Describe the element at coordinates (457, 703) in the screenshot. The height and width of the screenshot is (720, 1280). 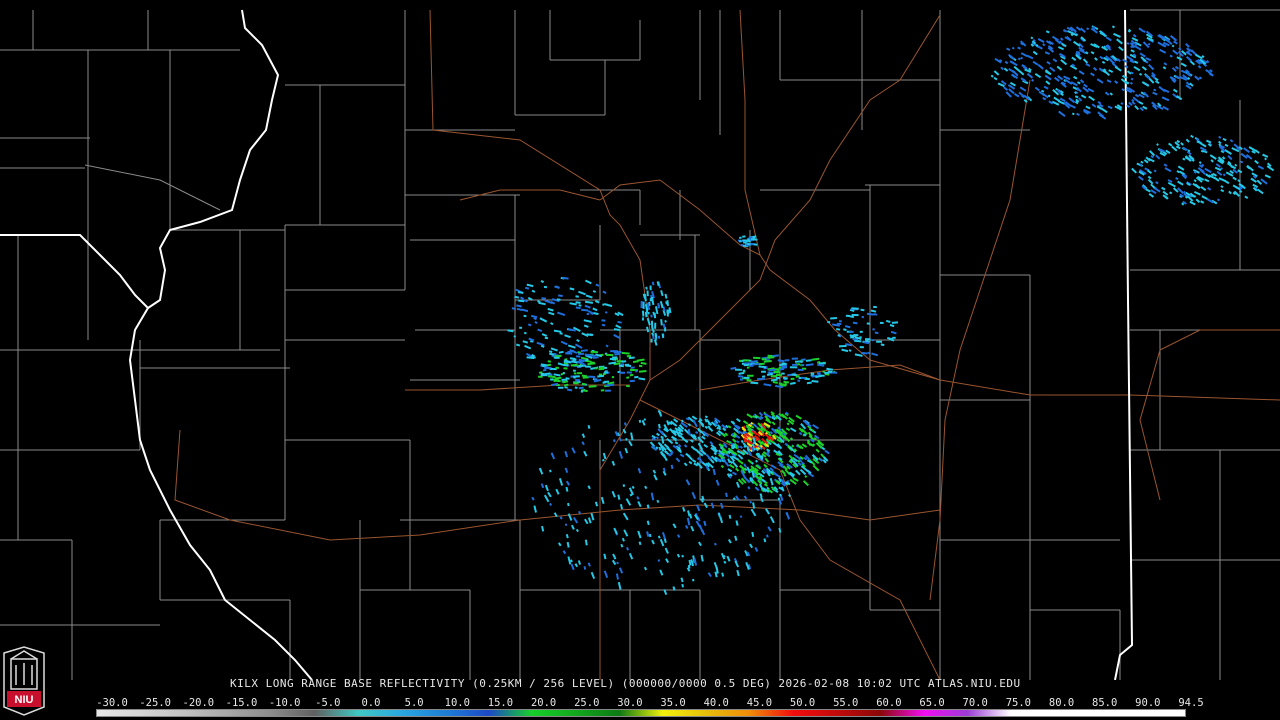
I see `scale-label: 10.0` at that location.